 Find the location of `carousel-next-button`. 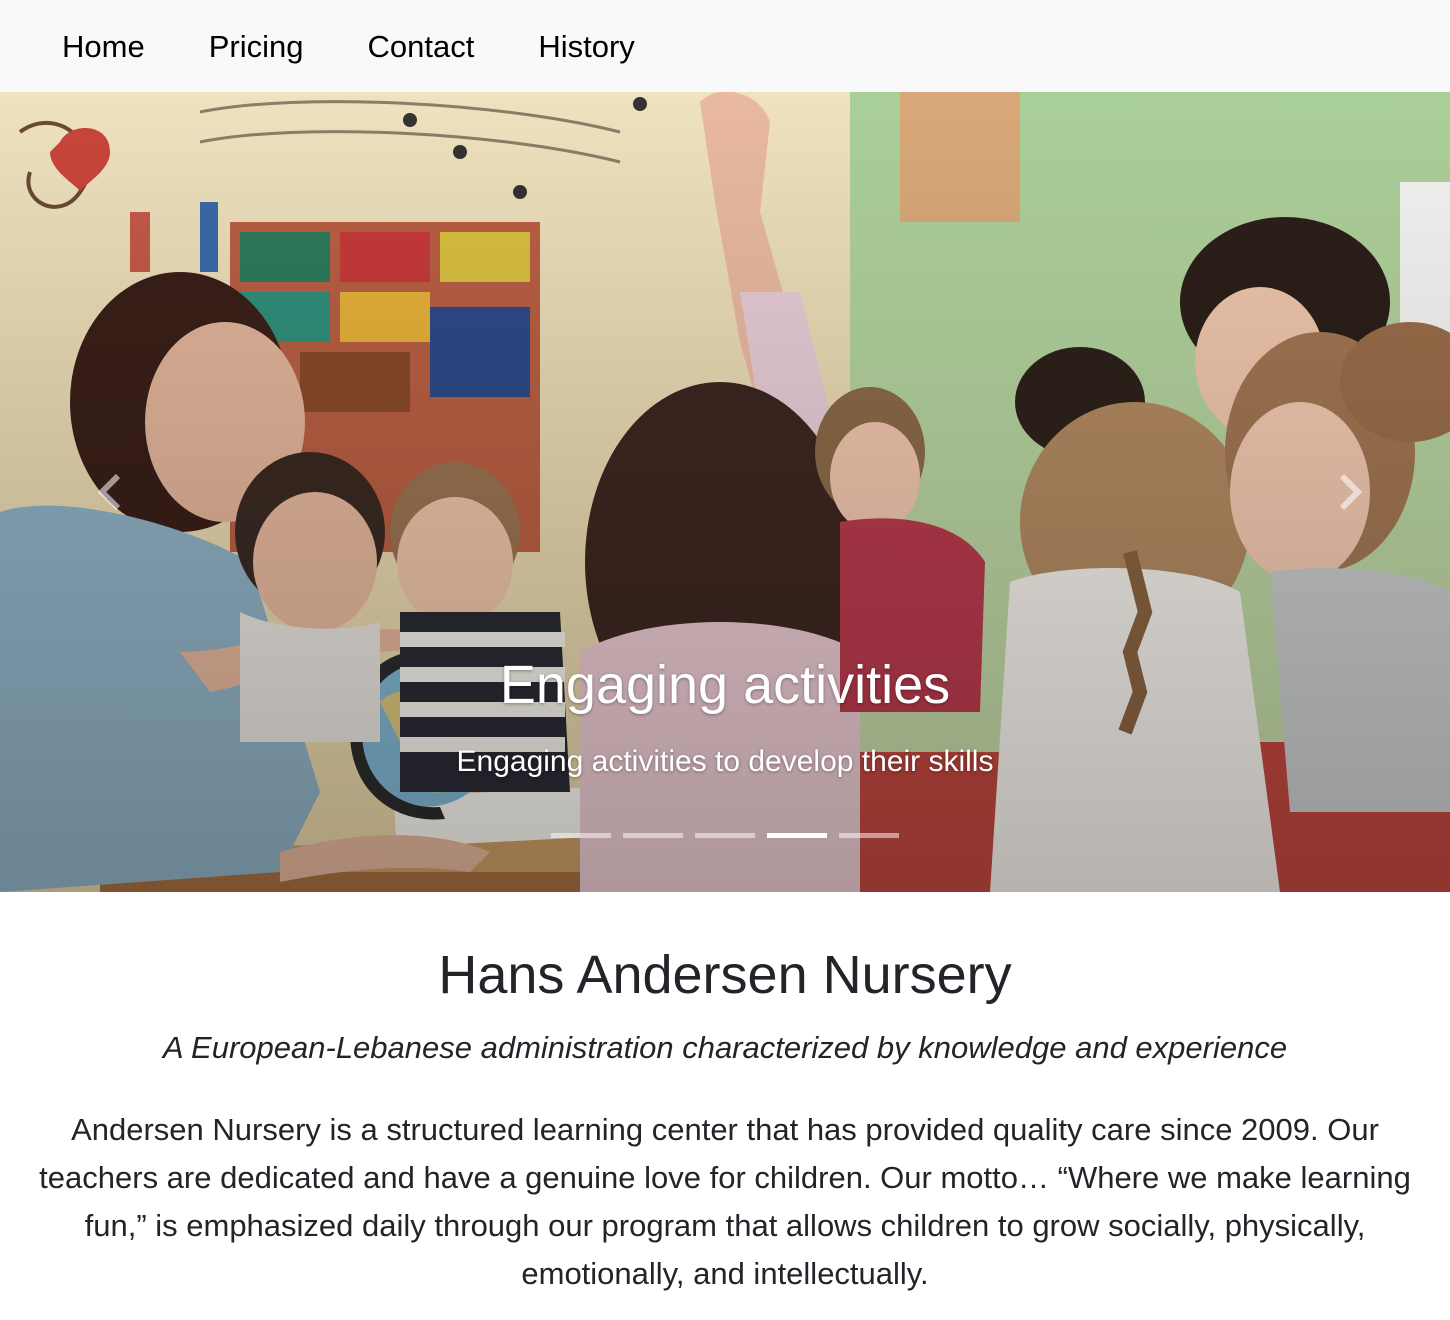

carousel-next-button is located at coordinates (1350, 492).